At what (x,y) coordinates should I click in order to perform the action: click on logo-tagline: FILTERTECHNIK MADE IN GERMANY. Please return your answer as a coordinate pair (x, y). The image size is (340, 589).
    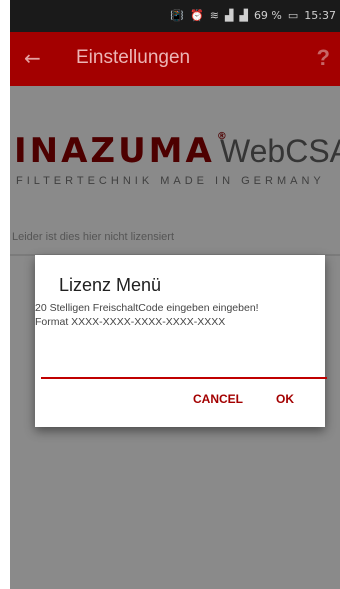
    Looking at the image, I should click on (170, 181).